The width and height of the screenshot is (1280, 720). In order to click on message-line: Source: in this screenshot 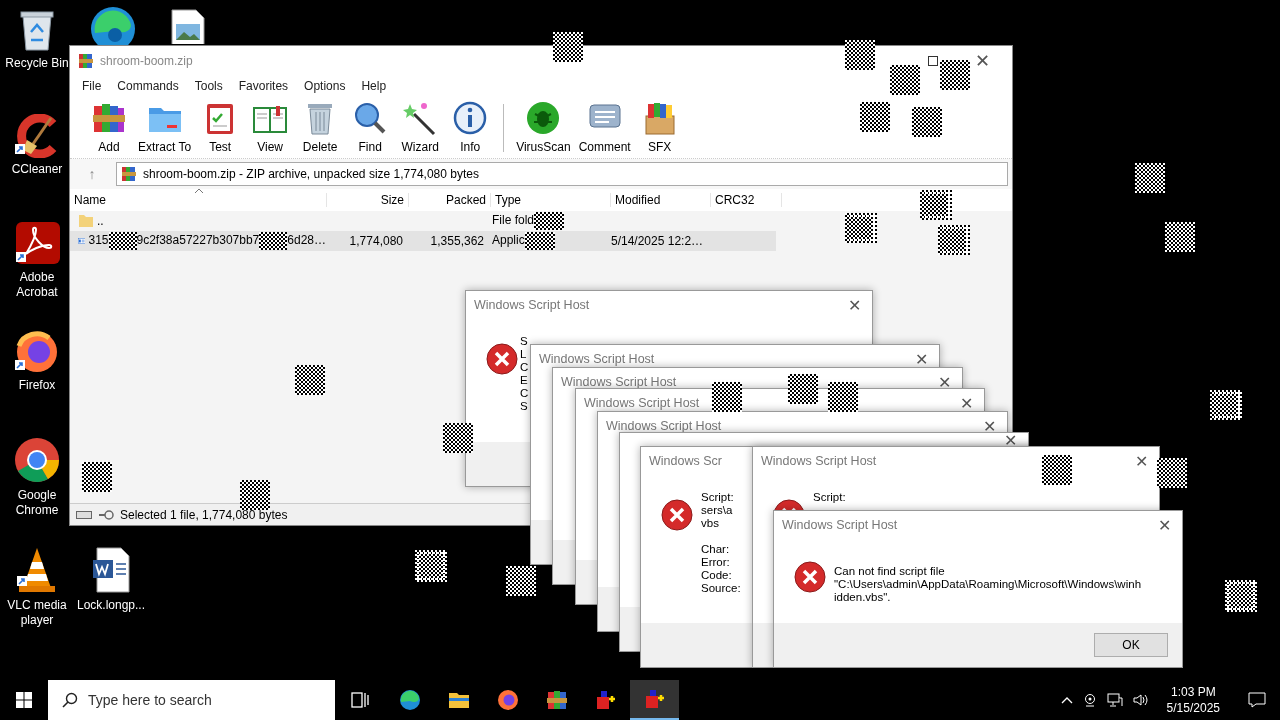, I will do `click(721, 588)`.